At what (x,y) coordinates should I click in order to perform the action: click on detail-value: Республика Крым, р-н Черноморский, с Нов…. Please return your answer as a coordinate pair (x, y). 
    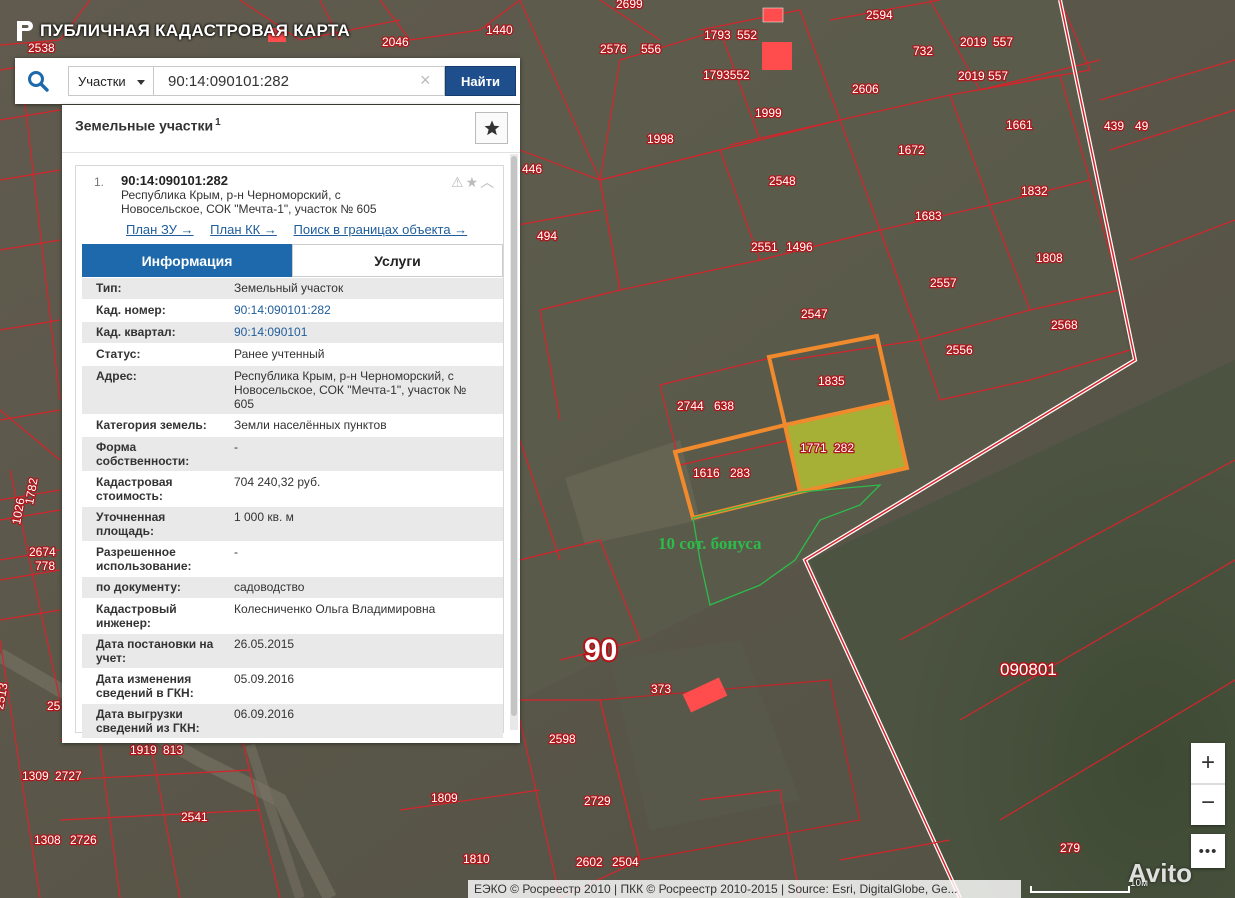
    Looking at the image, I should click on (350, 390).